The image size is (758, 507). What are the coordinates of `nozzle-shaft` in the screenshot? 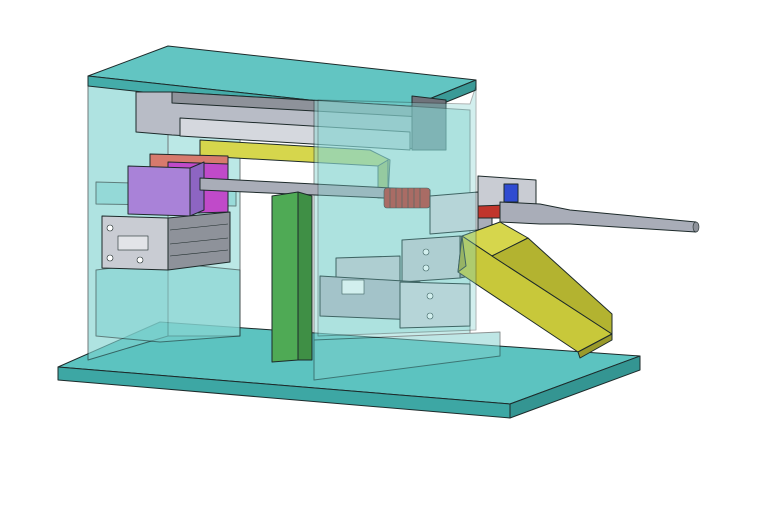 It's located at (599, 217).